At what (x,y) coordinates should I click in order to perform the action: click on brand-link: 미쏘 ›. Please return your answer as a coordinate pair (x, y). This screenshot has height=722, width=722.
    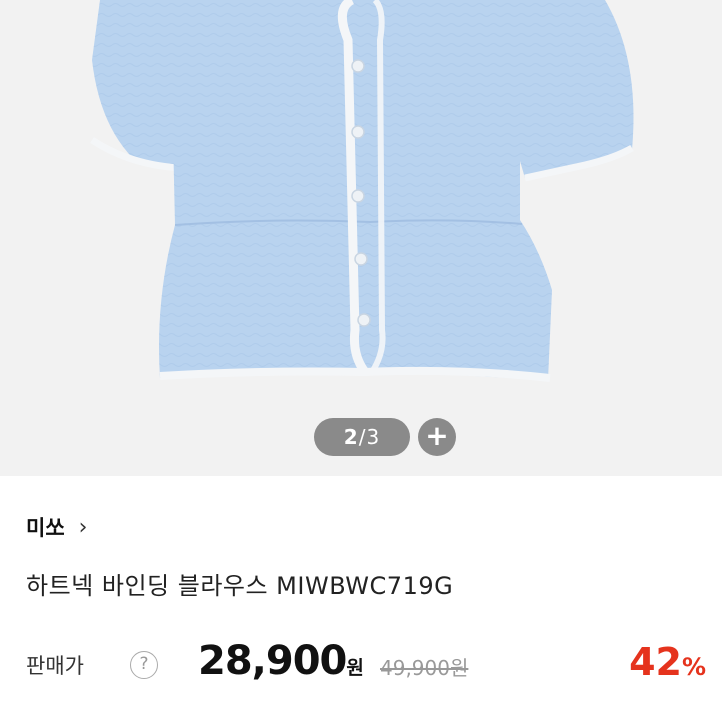
    Looking at the image, I should click on (56, 527).